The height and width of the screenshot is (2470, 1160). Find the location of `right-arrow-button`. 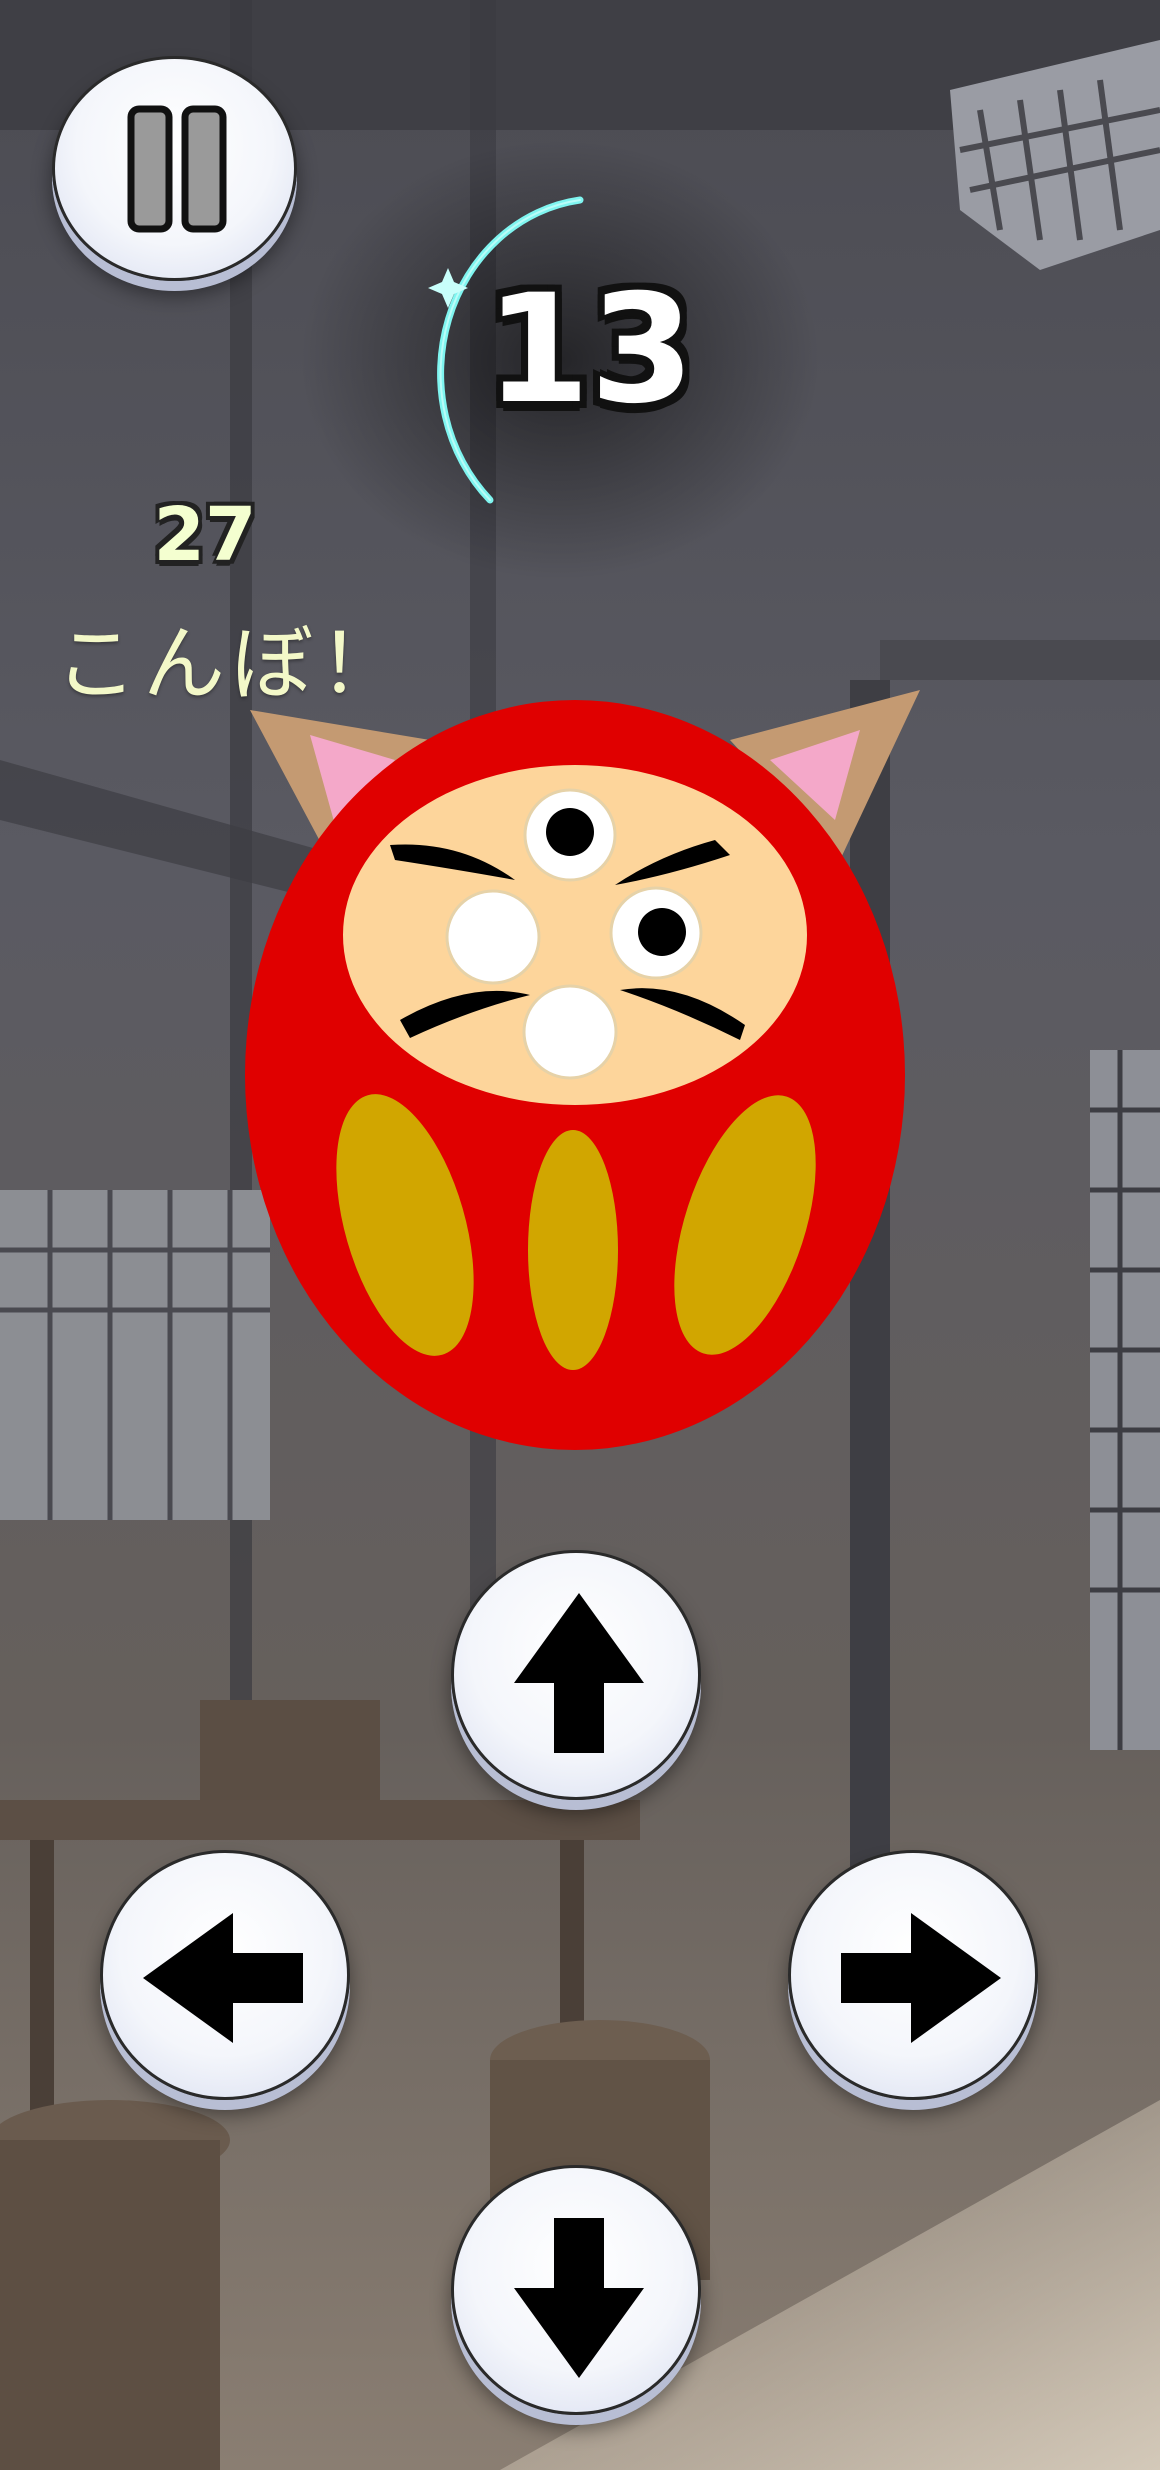

right-arrow-button is located at coordinates (913, 1975).